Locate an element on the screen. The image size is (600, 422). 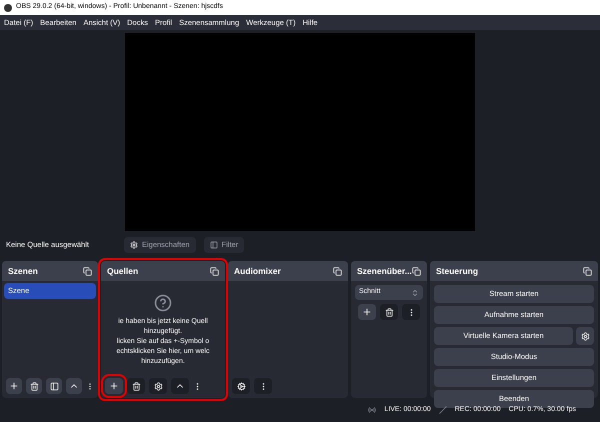
dock-title: Audiomixer is located at coordinates (257, 271).